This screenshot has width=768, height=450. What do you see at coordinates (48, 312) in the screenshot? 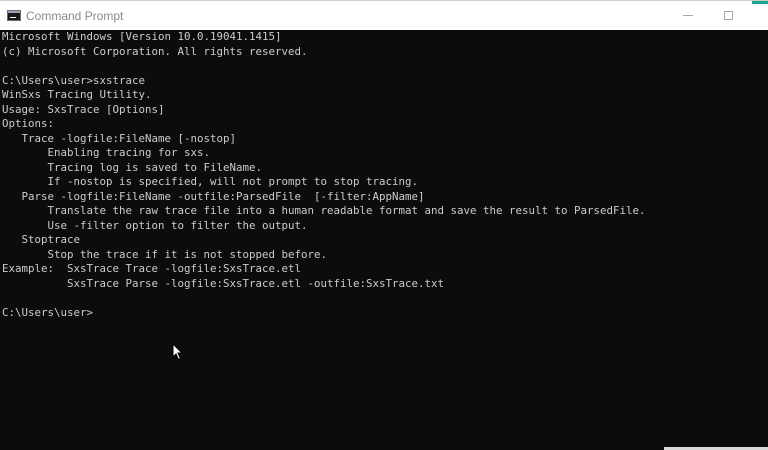
I see `terminal-line: C:\Users\user>` at bounding box center [48, 312].